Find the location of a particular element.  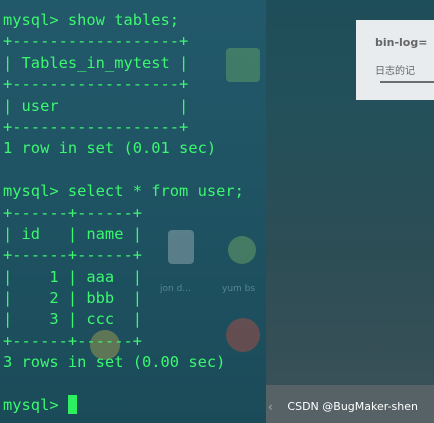

terminal-cursor is located at coordinates (72, 405).